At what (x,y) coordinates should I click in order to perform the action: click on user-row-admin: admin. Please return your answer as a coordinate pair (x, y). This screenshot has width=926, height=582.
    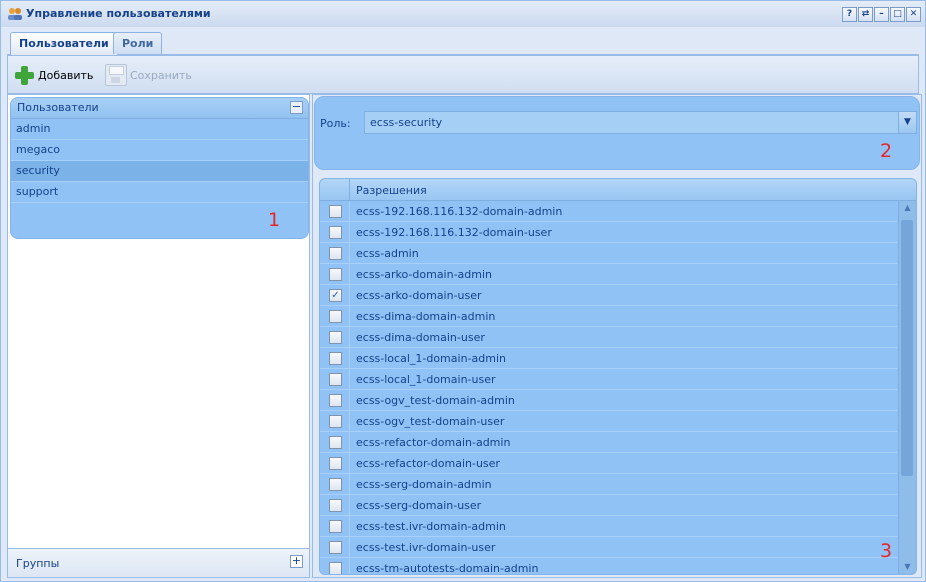
    Looking at the image, I should click on (159, 129).